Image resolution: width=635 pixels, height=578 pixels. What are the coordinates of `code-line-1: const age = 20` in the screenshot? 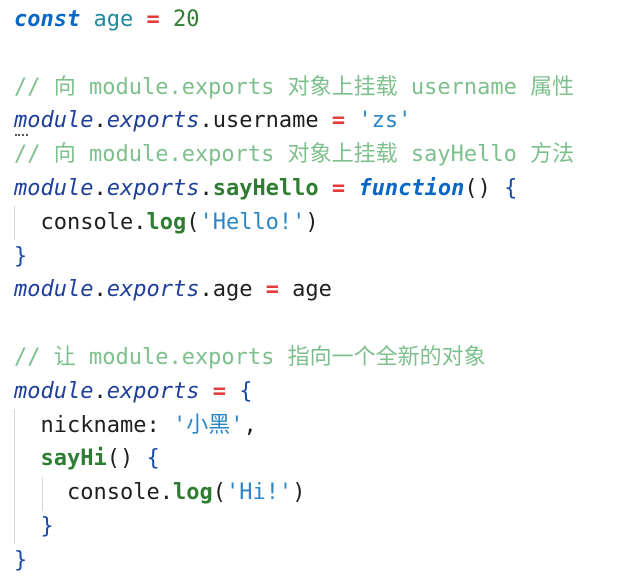 It's located at (324, 20).